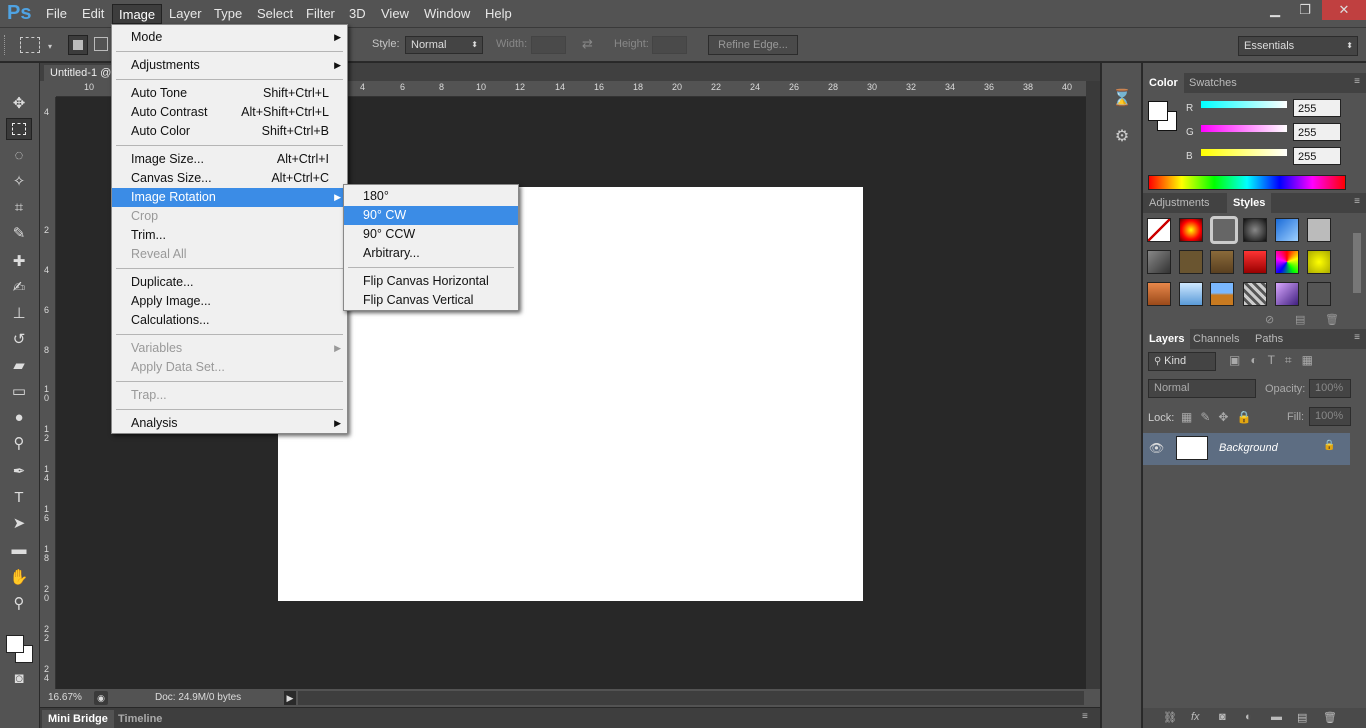  Describe the element at coordinates (1202, 388) in the screenshot. I see `blend-mode-select: Normal` at that location.